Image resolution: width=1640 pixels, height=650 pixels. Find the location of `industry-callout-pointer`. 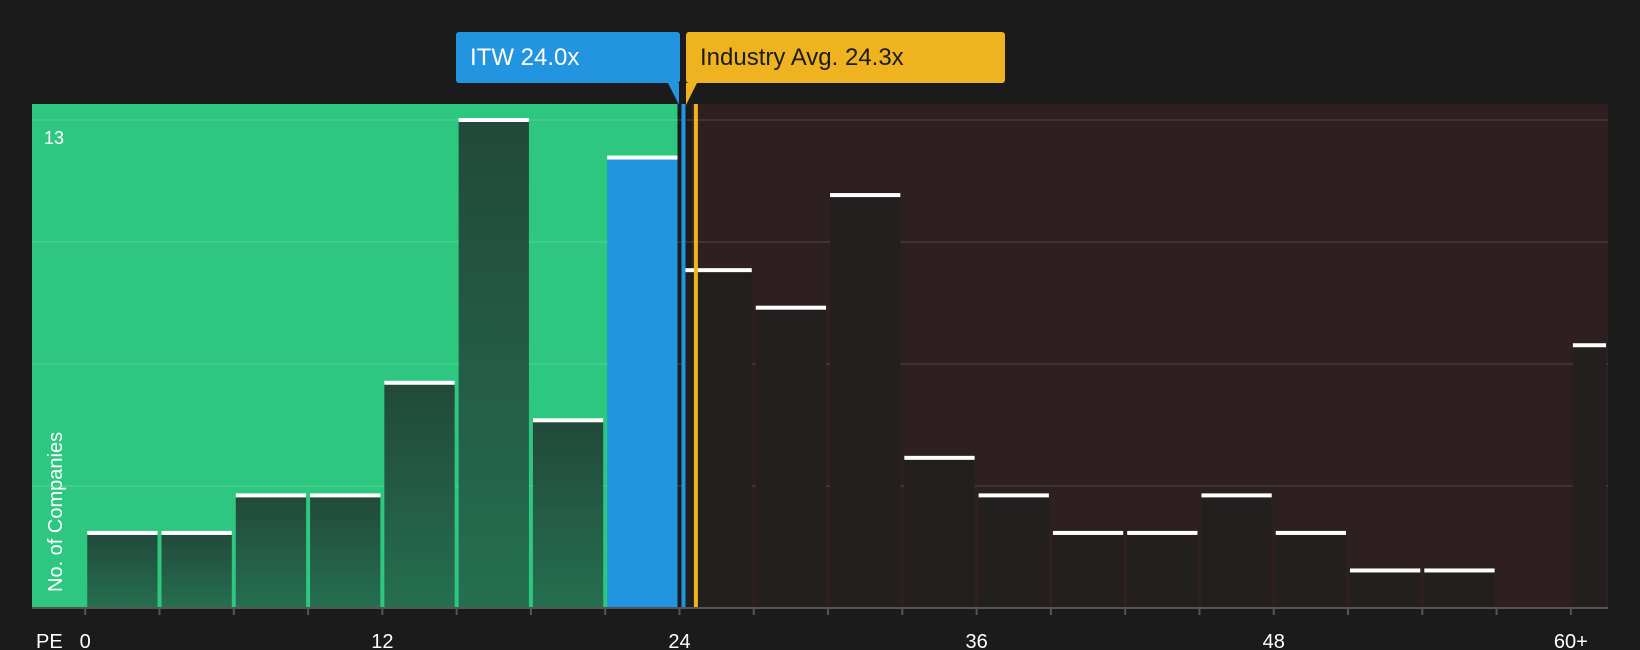

industry-callout-pointer is located at coordinates (691, 94).